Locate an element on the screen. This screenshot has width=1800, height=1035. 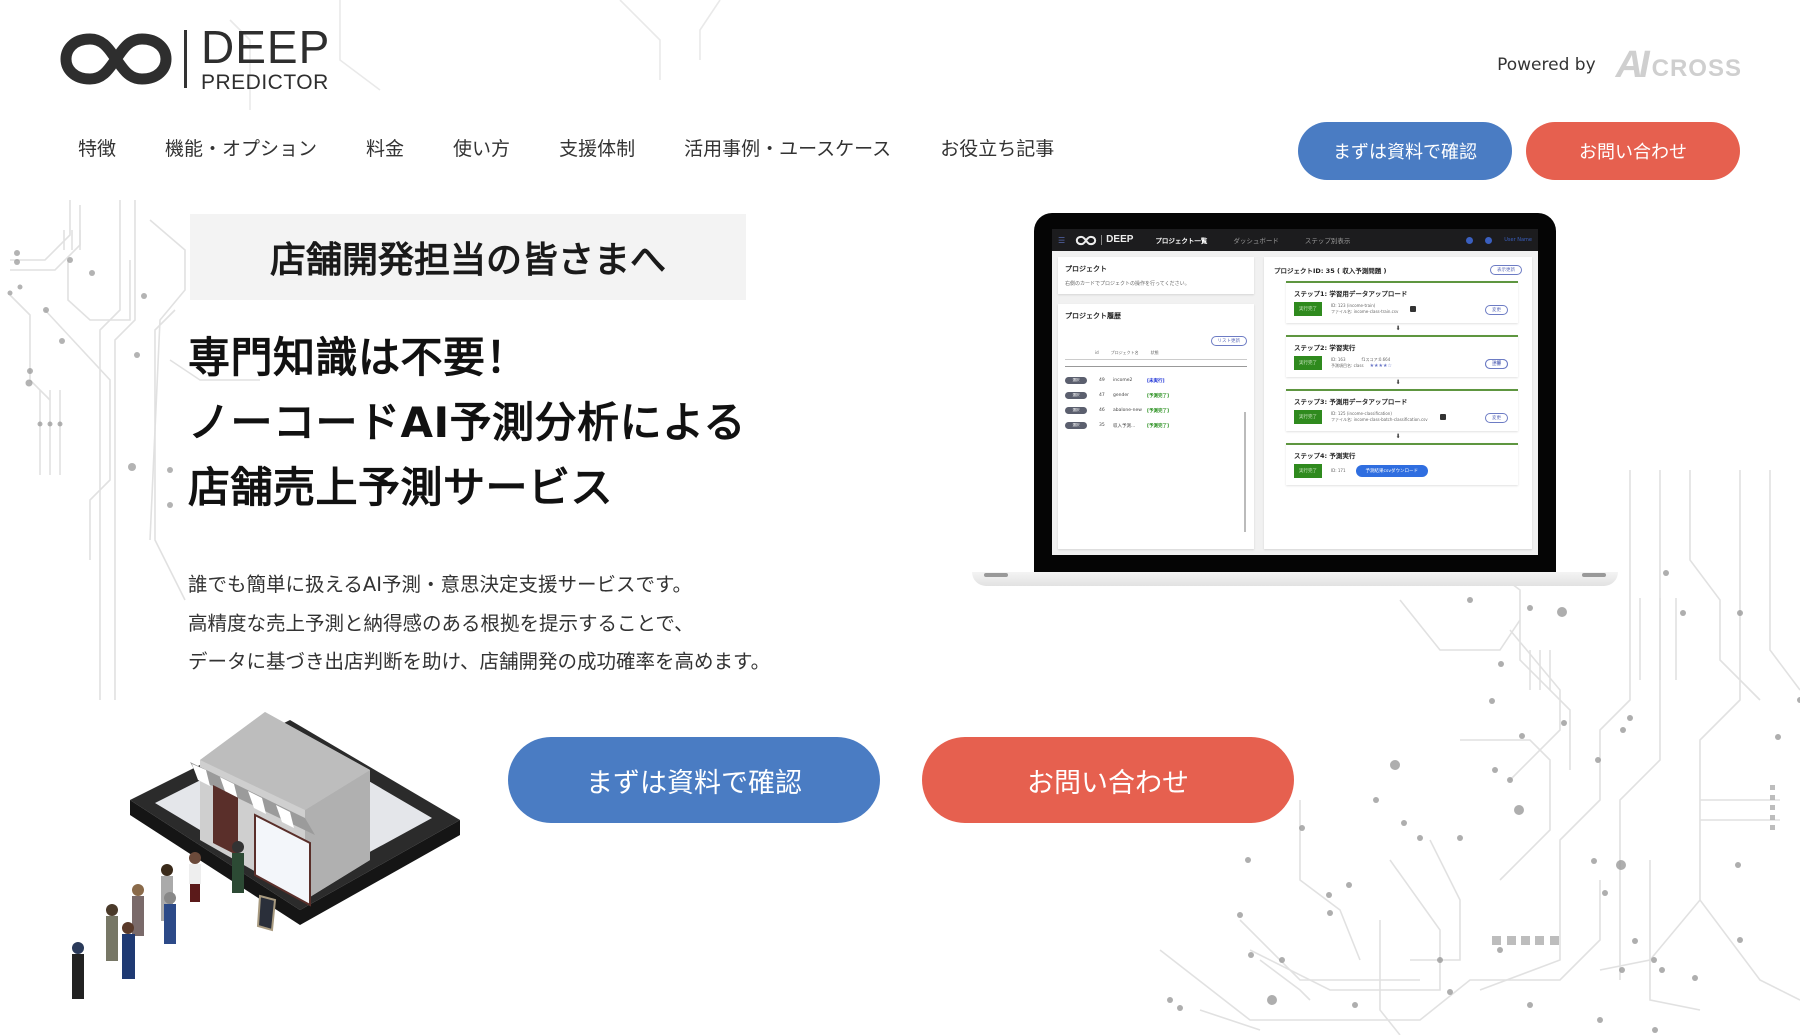
step-meta: ファイル名: income-class-train.csv is located at coordinates (1365, 311).